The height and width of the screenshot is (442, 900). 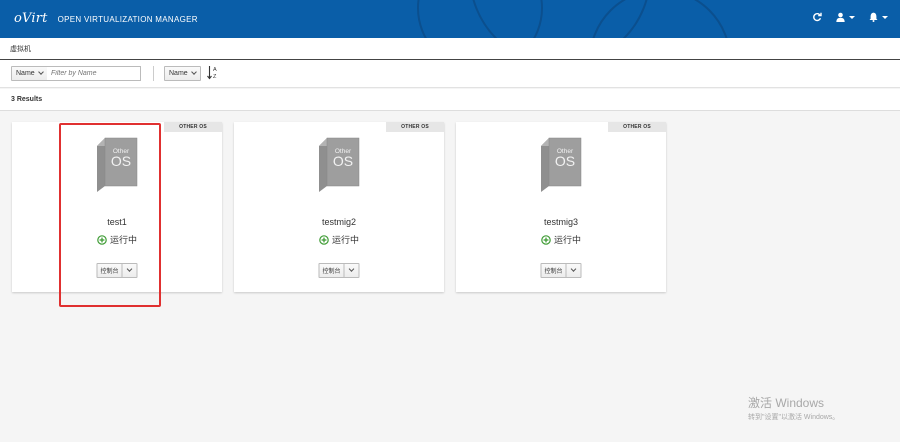 What do you see at coordinates (339, 207) in the screenshot?
I see `vm-card: OTHER OS Other OS testmig2 运行中 控制台` at bounding box center [339, 207].